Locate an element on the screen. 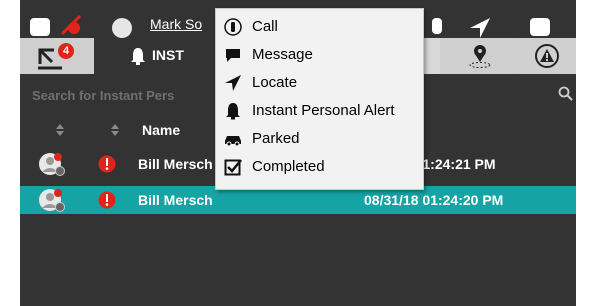 The width and height of the screenshot is (593, 306). menu-item-label: Call is located at coordinates (265, 26).